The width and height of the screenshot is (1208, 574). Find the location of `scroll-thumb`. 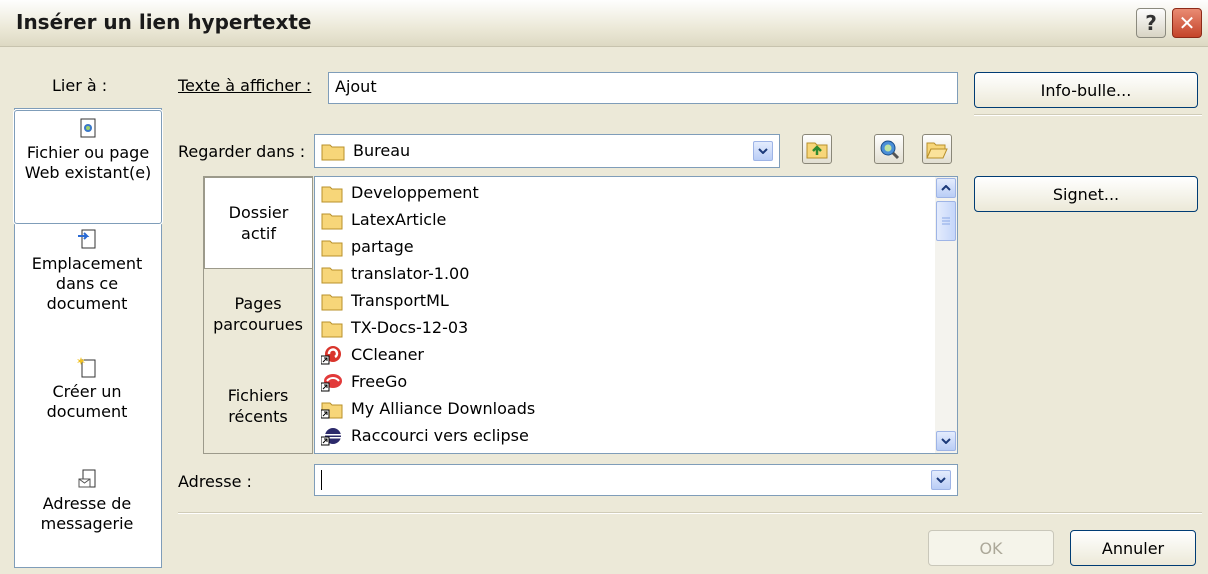

scroll-thumb is located at coordinates (946, 221).